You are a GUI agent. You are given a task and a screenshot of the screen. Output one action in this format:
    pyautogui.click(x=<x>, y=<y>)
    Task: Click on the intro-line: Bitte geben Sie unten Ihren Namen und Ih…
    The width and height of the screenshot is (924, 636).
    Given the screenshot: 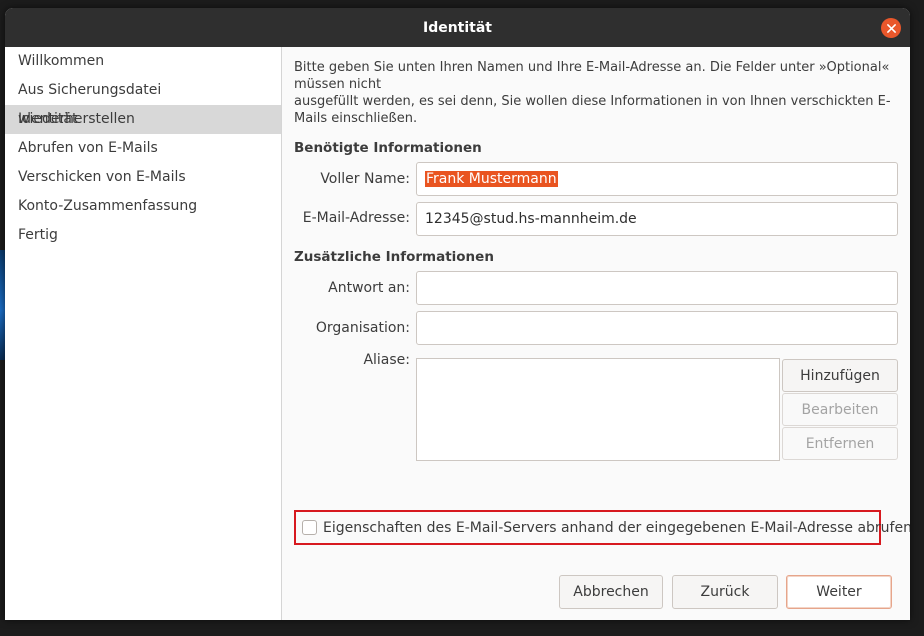 What is the action you would take?
    pyautogui.click(x=592, y=67)
    